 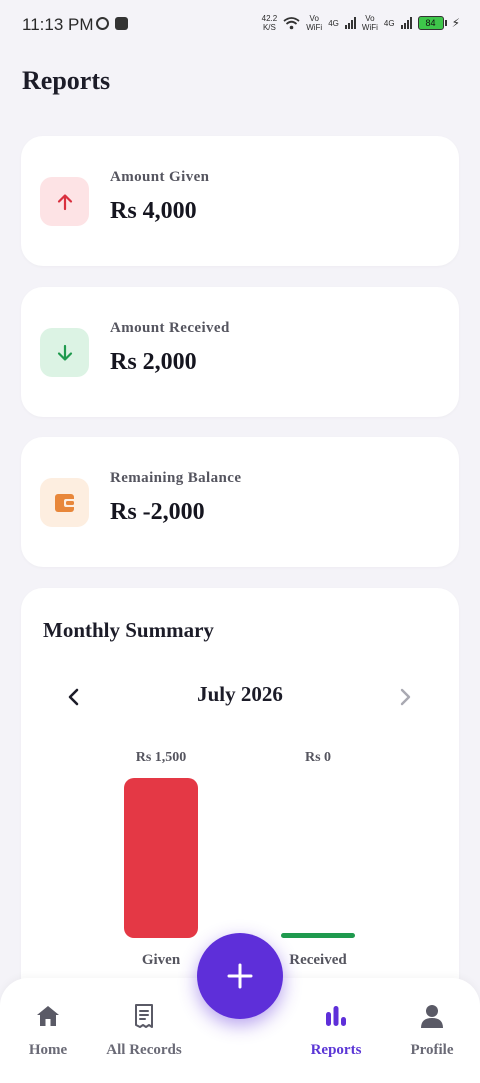 I want to click on category-label-given: Given, so click(x=161, y=960).